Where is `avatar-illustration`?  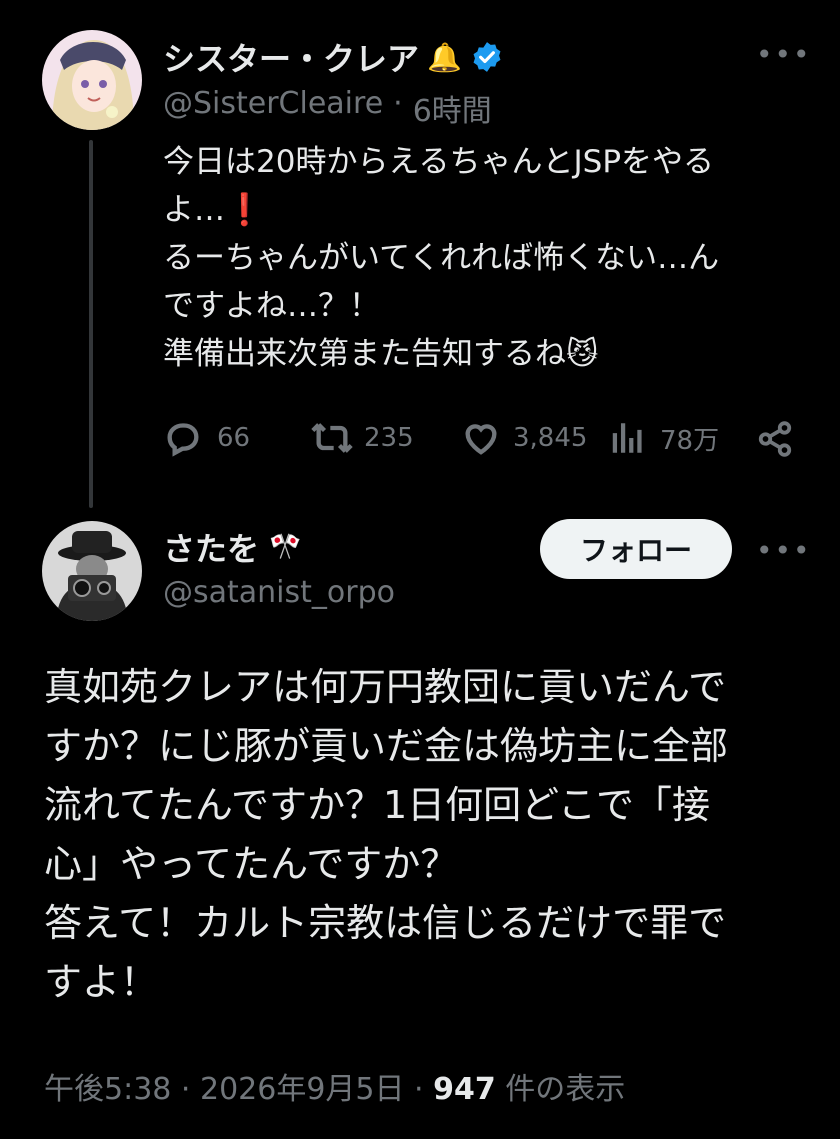
avatar-illustration is located at coordinates (92, 80).